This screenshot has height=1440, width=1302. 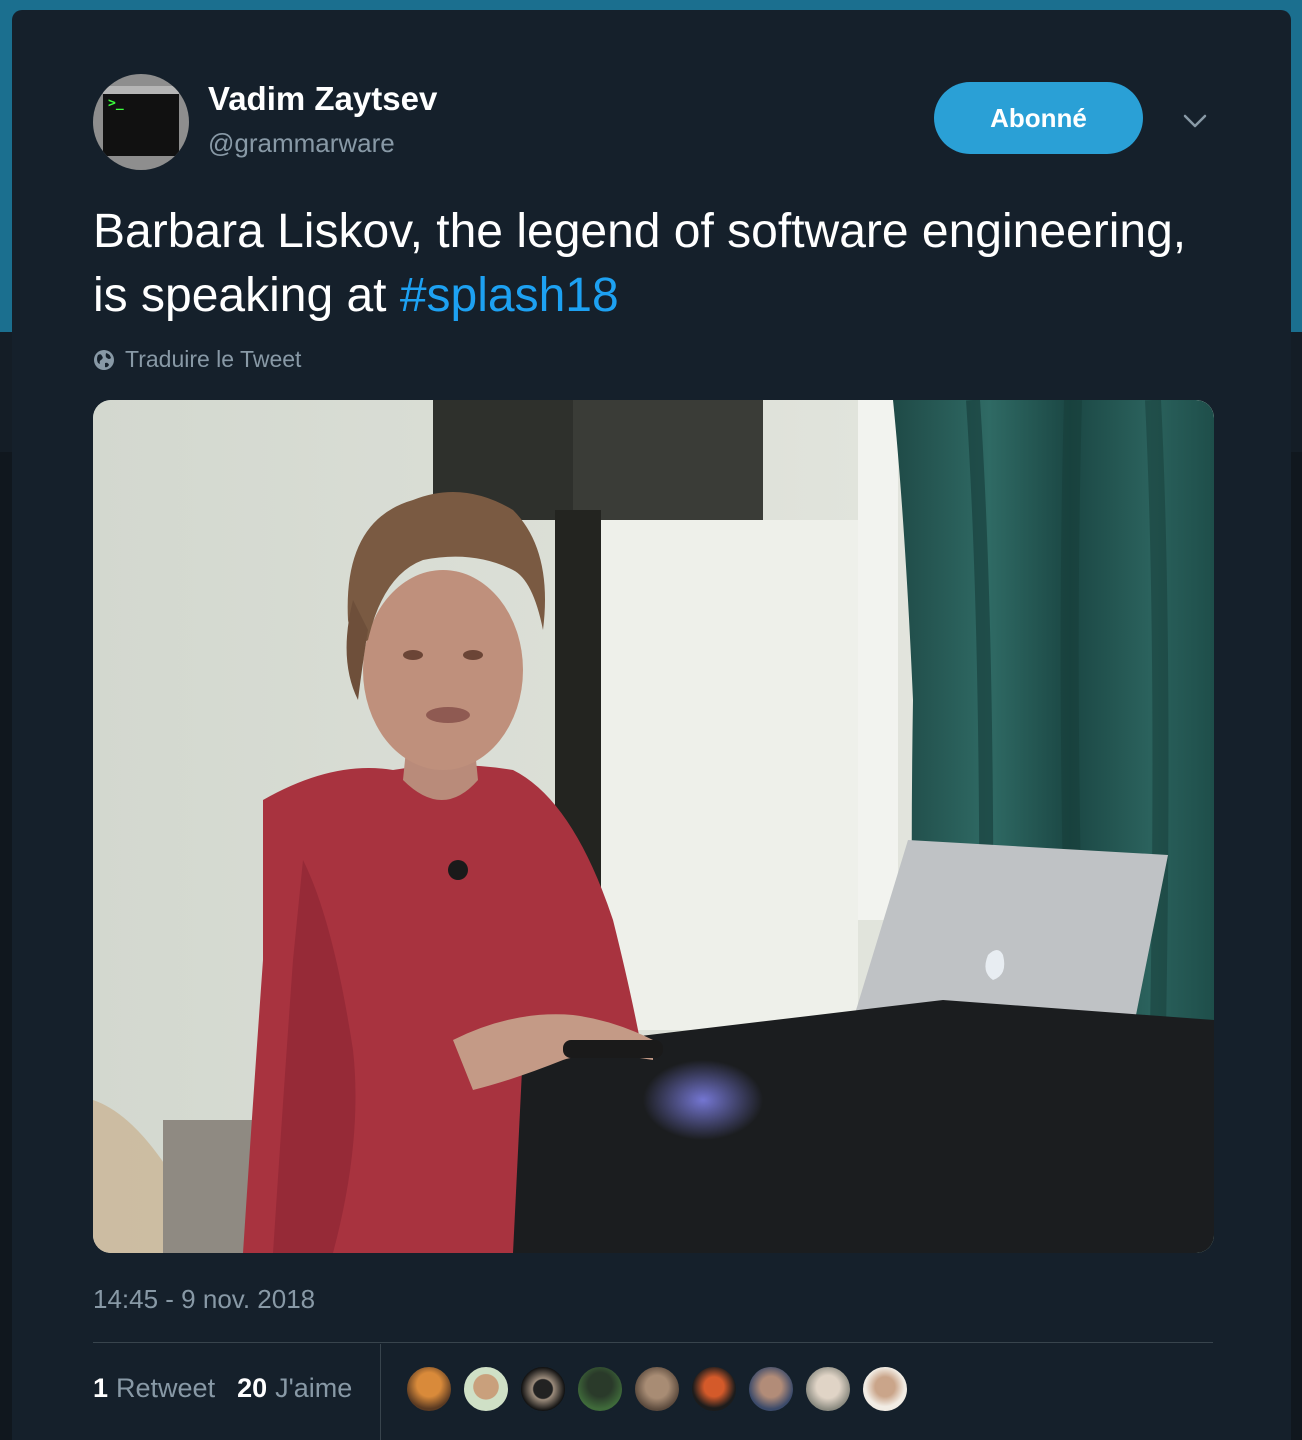 I want to click on author-display-name: Vadim Zaytsev, so click(x=322, y=99).